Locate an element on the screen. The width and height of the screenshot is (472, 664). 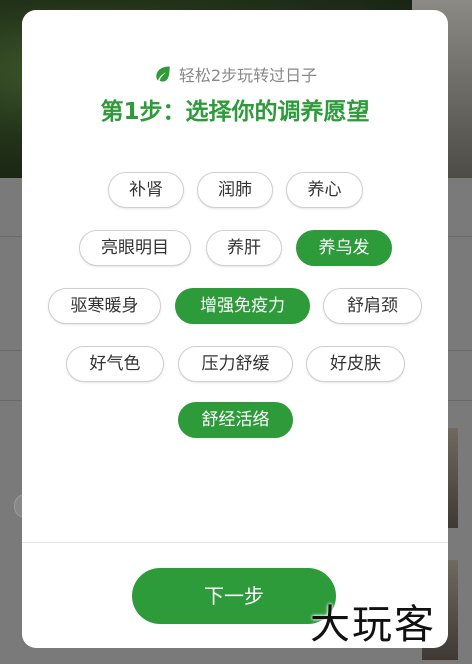
tag-haoqise: 好气色 is located at coordinates (115, 364).